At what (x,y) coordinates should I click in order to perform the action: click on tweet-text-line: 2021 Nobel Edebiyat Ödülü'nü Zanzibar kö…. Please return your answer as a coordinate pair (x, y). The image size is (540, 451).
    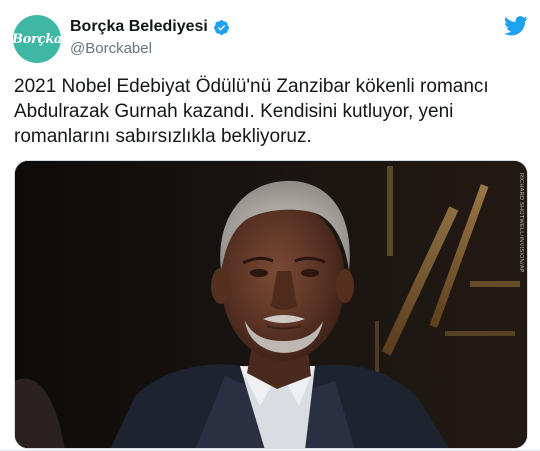
    Looking at the image, I should click on (251, 86).